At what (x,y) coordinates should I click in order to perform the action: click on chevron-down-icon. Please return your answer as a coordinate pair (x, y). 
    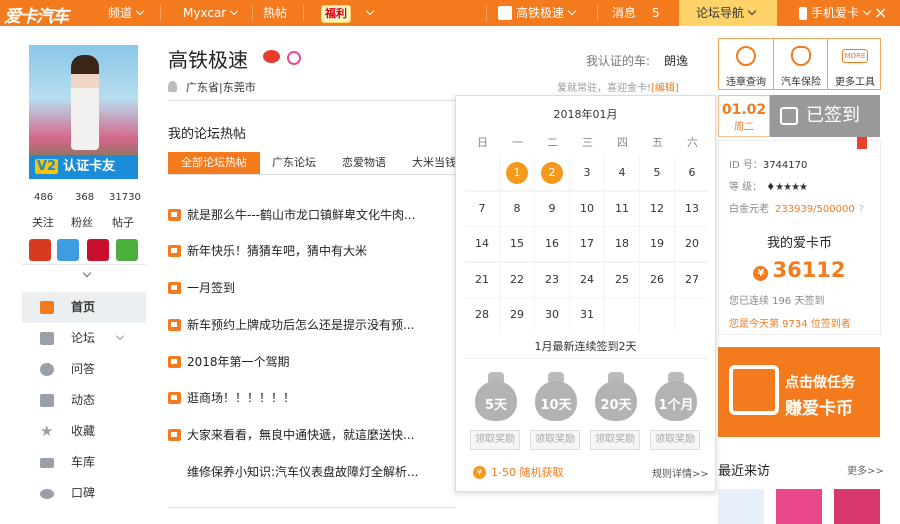
    Looking at the image, I should click on (752, 11).